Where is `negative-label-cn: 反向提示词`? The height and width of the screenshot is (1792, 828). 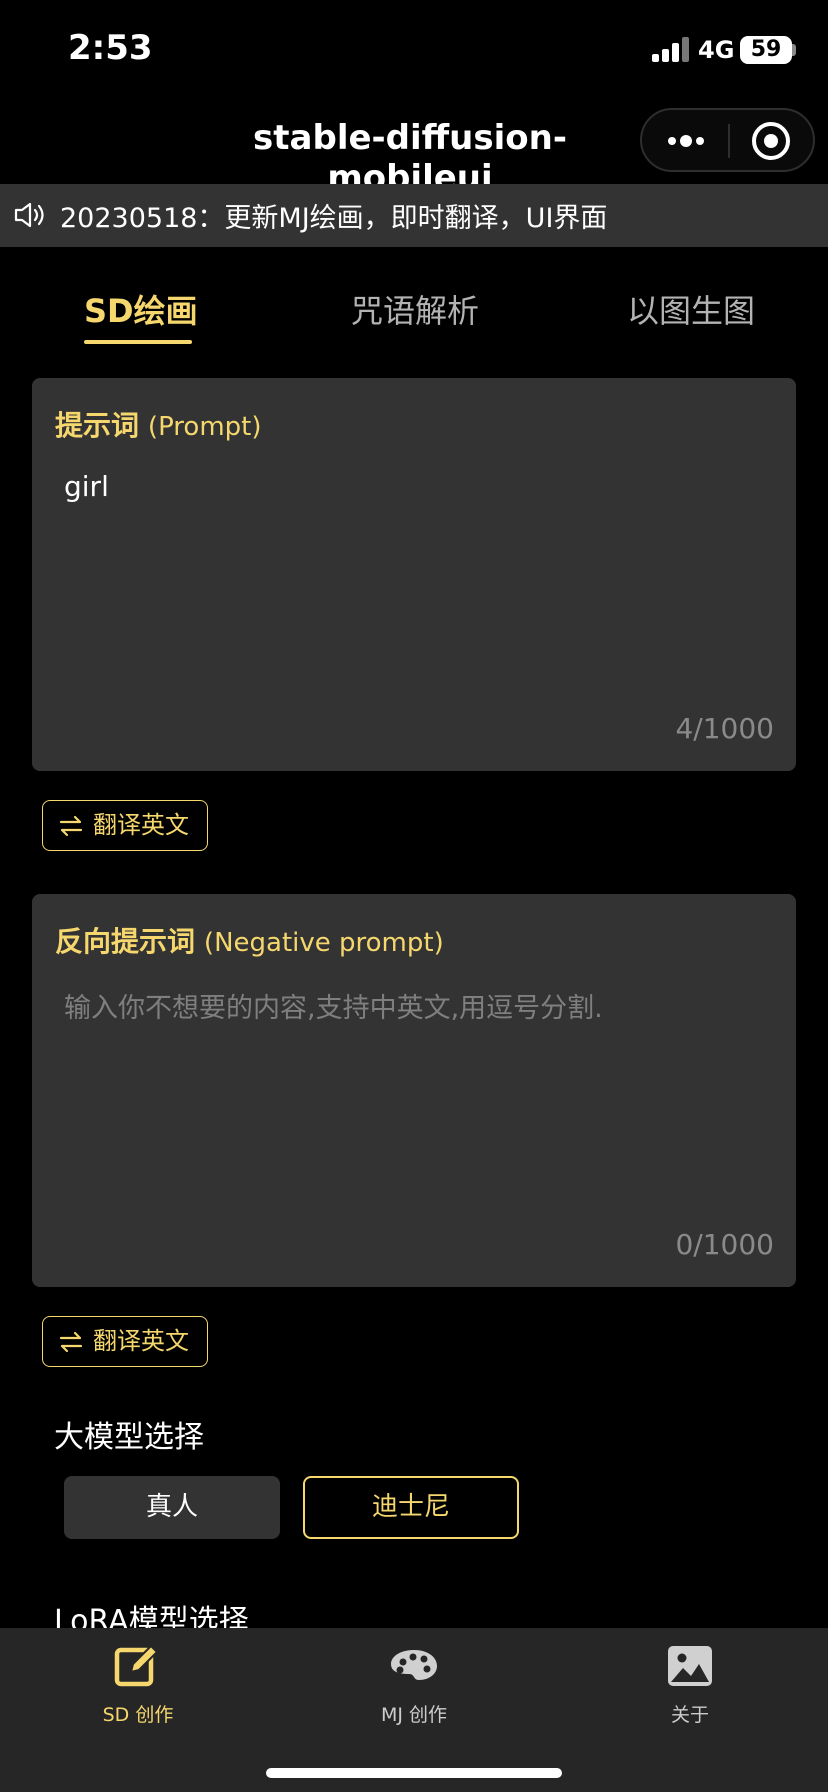 negative-label-cn: 反向提示词 is located at coordinates (125, 941).